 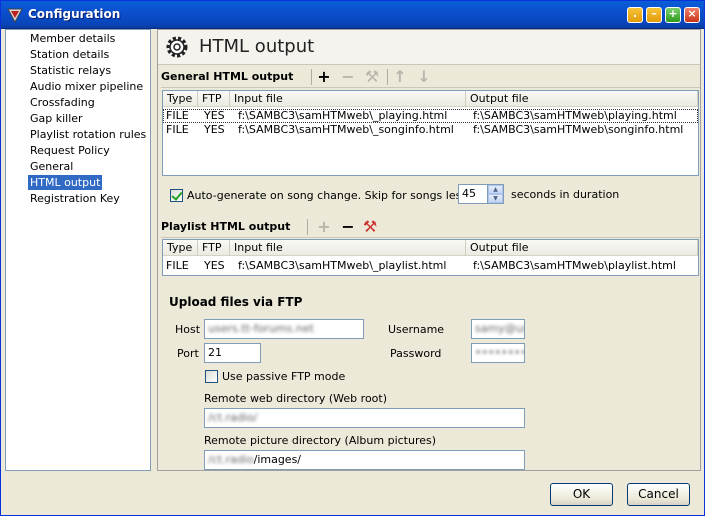 What do you see at coordinates (233, 417) in the screenshot?
I see `web-dir-value: /ct.radio/` at bounding box center [233, 417].